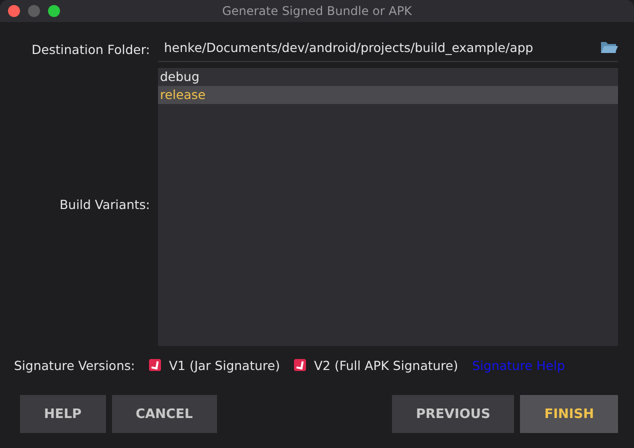  What do you see at coordinates (14, 11) in the screenshot?
I see `close-button` at bounding box center [14, 11].